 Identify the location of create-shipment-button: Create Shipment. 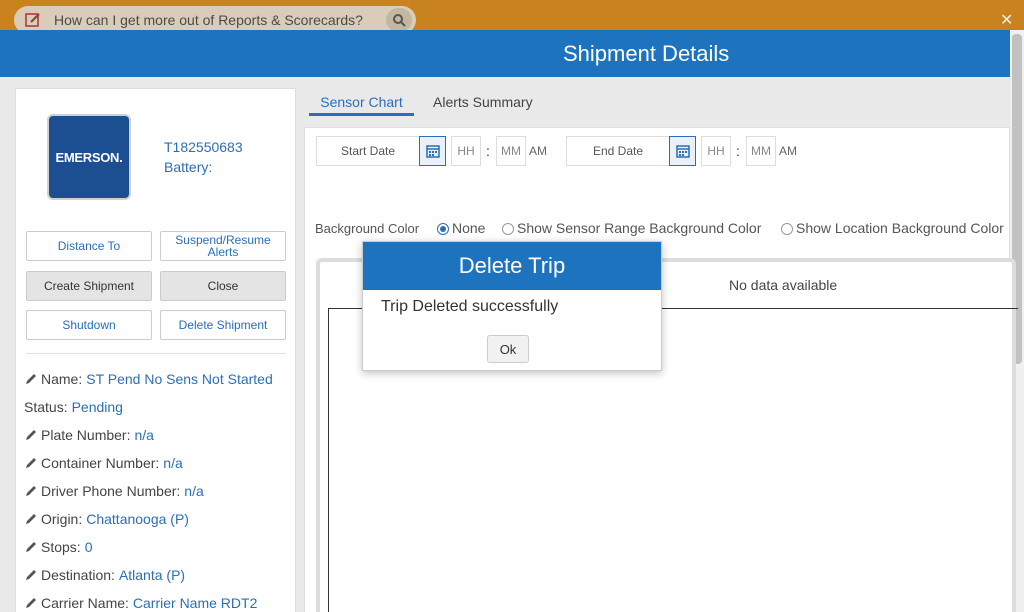
(89, 286).